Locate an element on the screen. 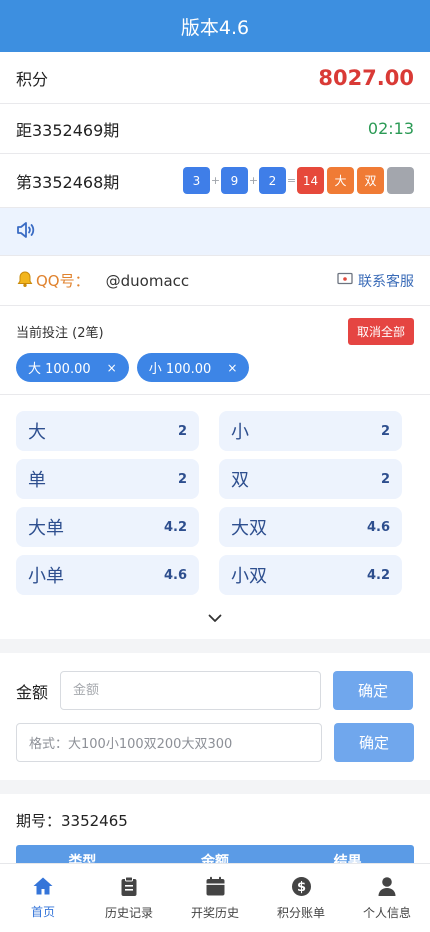  tab-profile: 个人信息 is located at coordinates (387, 898).